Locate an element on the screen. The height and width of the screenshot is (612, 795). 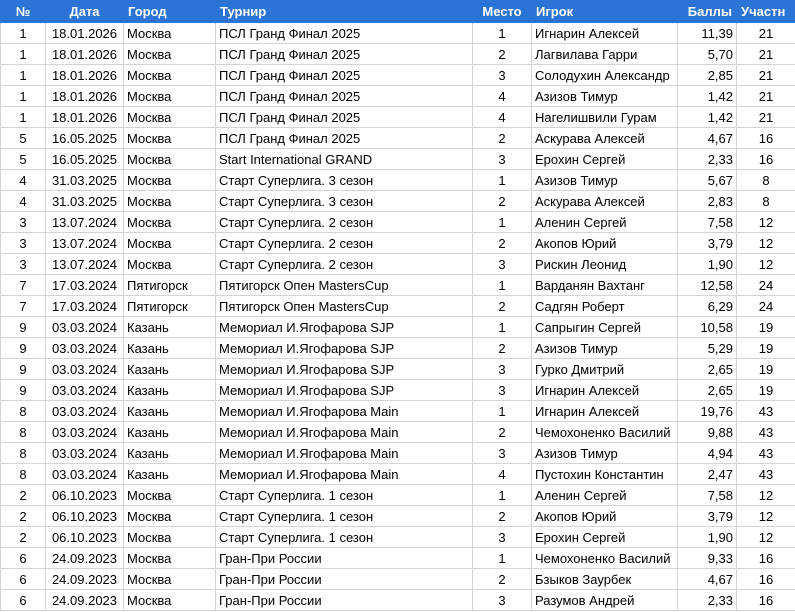
cell-points: 12,58 is located at coordinates (707, 285).